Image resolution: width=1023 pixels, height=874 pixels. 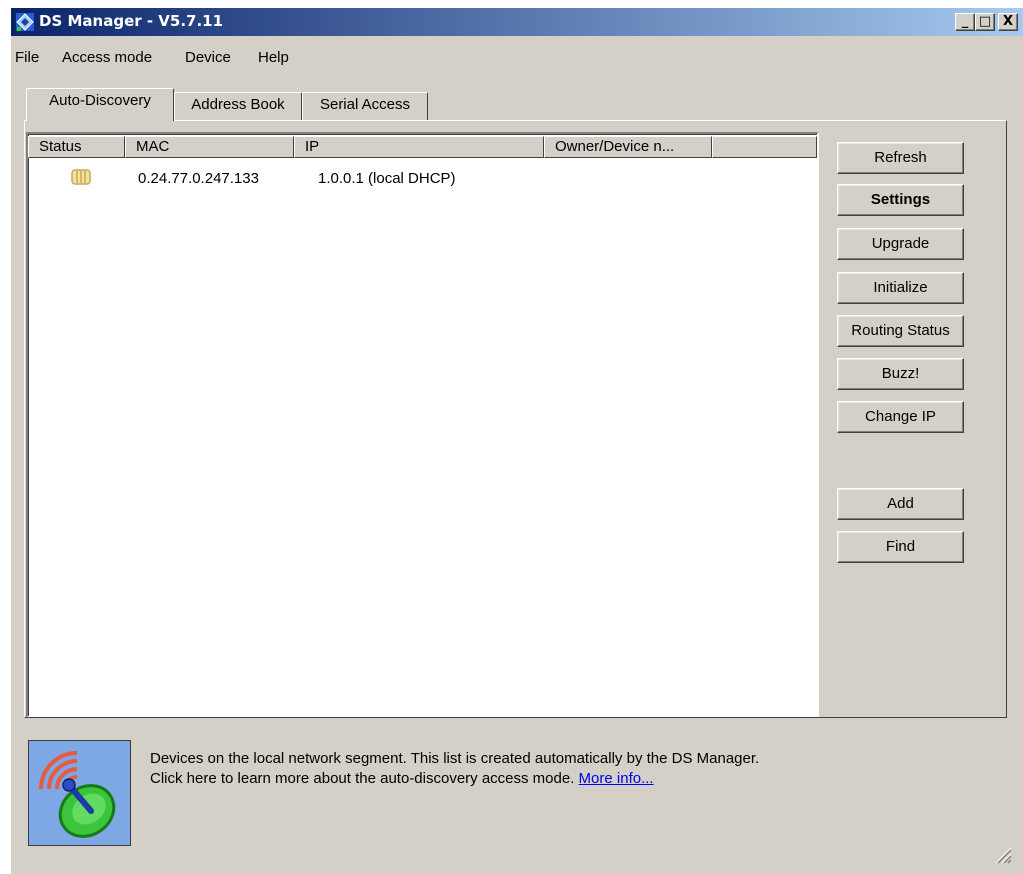 What do you see at coordinates (365, 106) in the screenshot?
I see `tab-serial-access: Serial Access` at bounding box center [365, 106].